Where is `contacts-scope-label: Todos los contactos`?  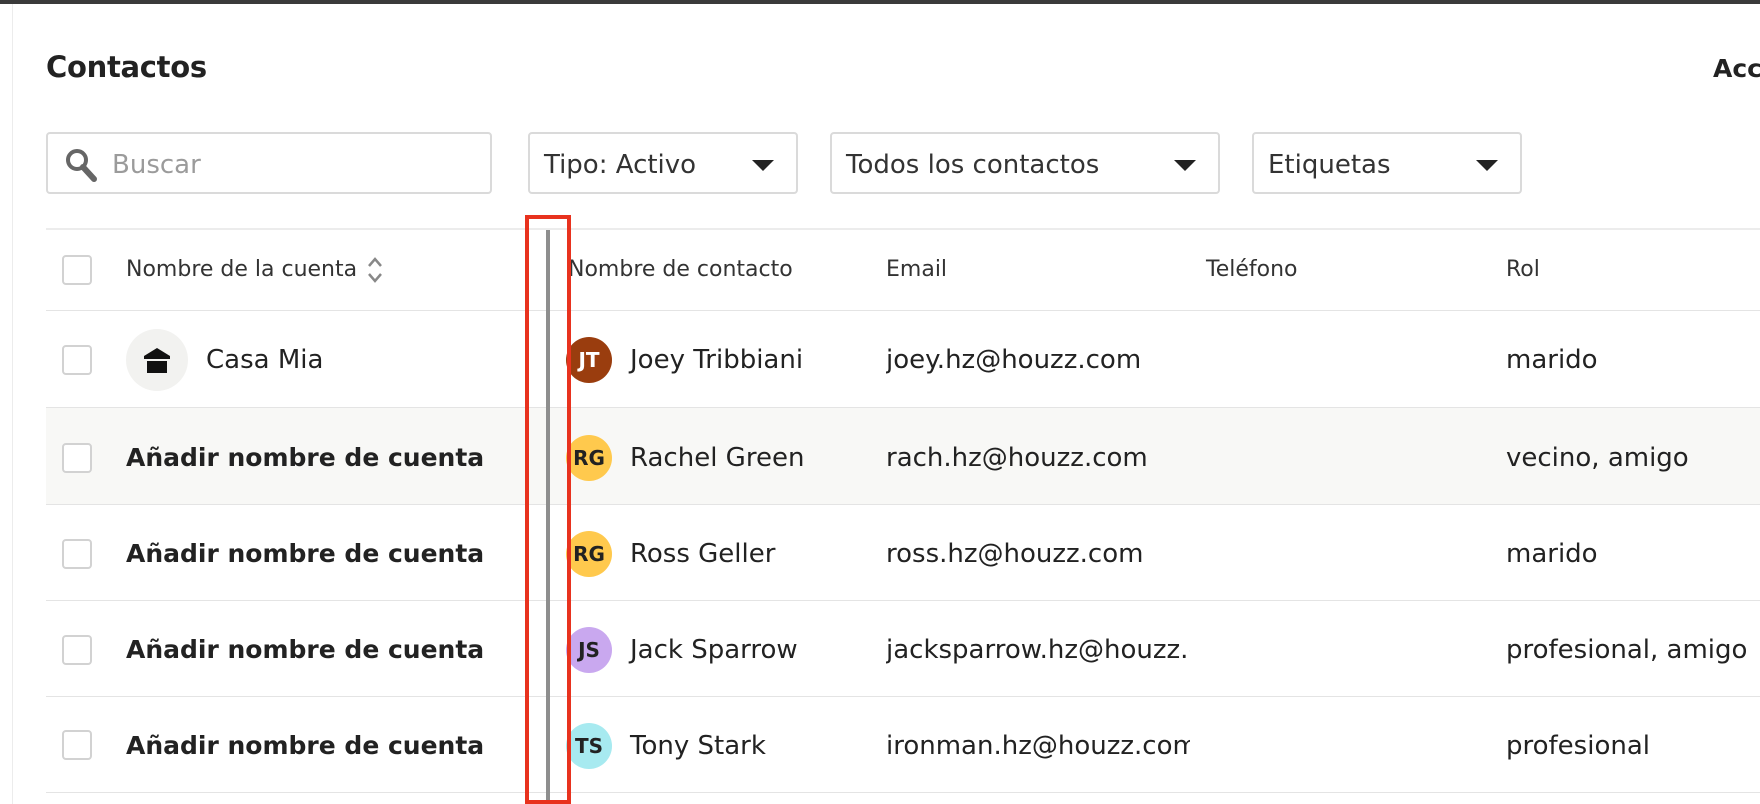 contacts-scope-label: Todos los contactos is located at coordinates (973, 165).